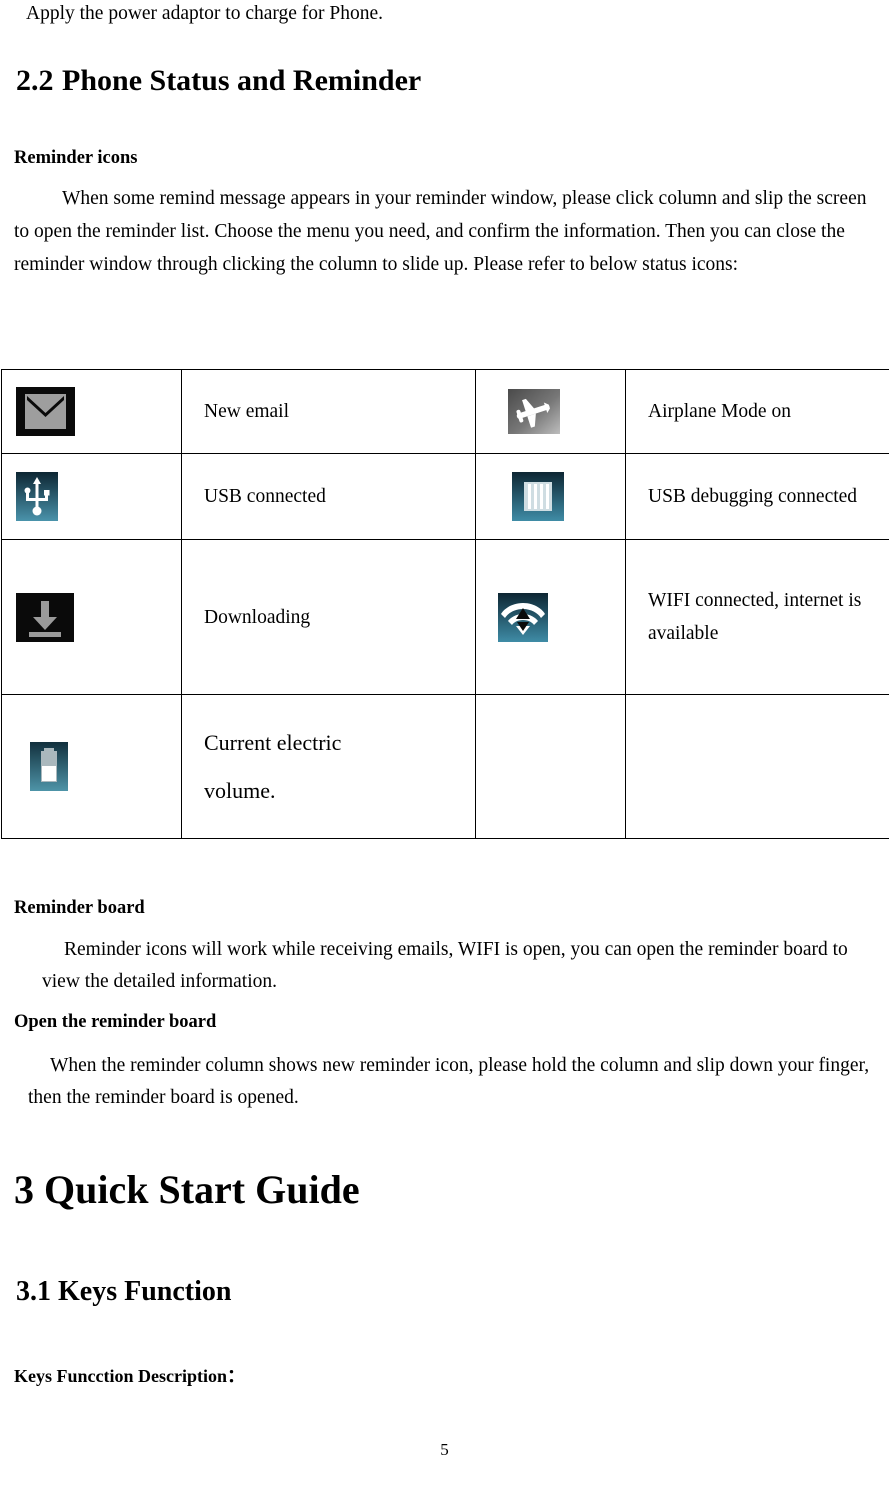 The width and height of the screenshot is (889, 1487). Describe the element at coordinates (757, 496) in the screenshot. I see `table-cell-label: USB debugging connected` at that location.